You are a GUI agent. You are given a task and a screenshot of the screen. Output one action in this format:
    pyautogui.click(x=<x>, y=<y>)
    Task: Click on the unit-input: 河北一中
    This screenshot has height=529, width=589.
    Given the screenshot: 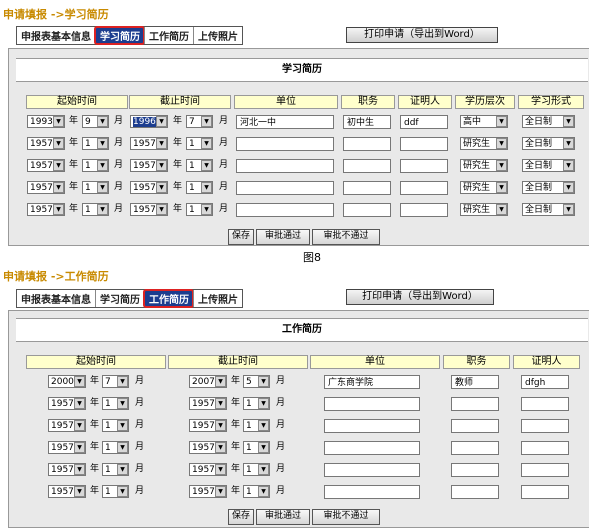 What is the action you would take?
    pyautogui.click(x=285, y=122)
    